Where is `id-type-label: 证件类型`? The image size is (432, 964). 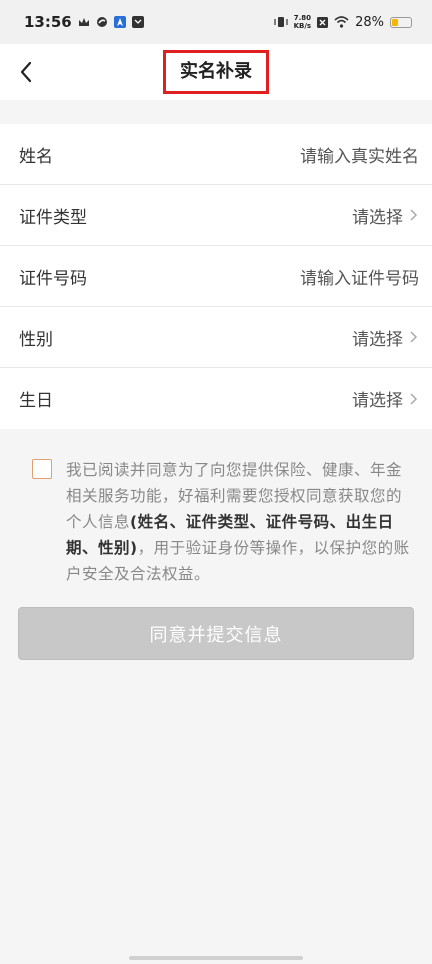
id-type-label: 证件类型 is located at coordinates (53, 217).